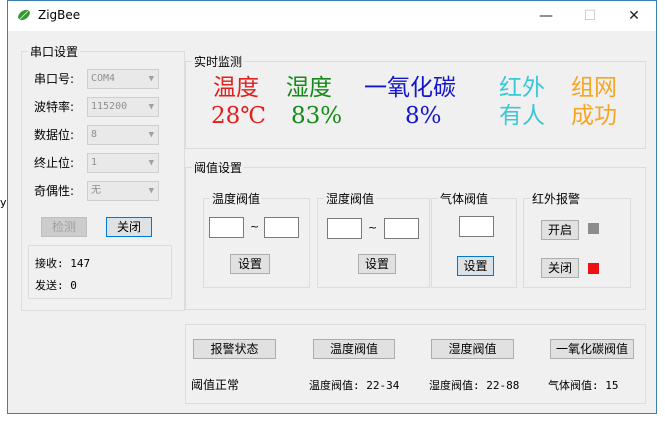 This screenshot has height=422, width=665. I want to click on ir-off-indicator, so click(593, 268).